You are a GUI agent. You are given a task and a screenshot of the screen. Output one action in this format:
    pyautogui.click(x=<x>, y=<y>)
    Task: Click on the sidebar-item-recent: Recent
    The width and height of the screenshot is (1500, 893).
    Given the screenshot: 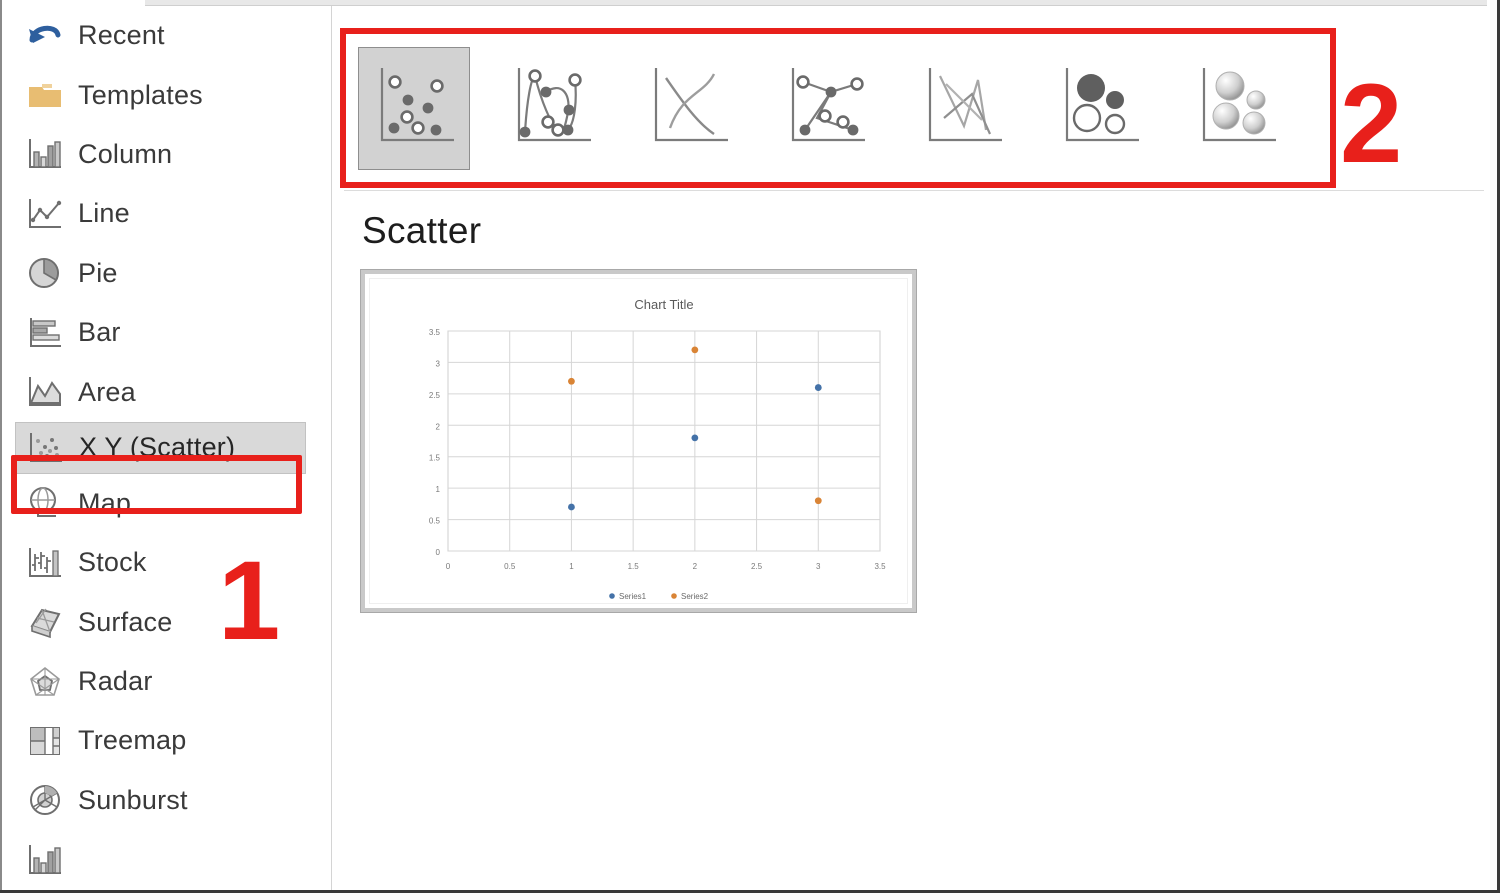 What is the action you would take?
    pyautogui.click(x=166, y=35)
    